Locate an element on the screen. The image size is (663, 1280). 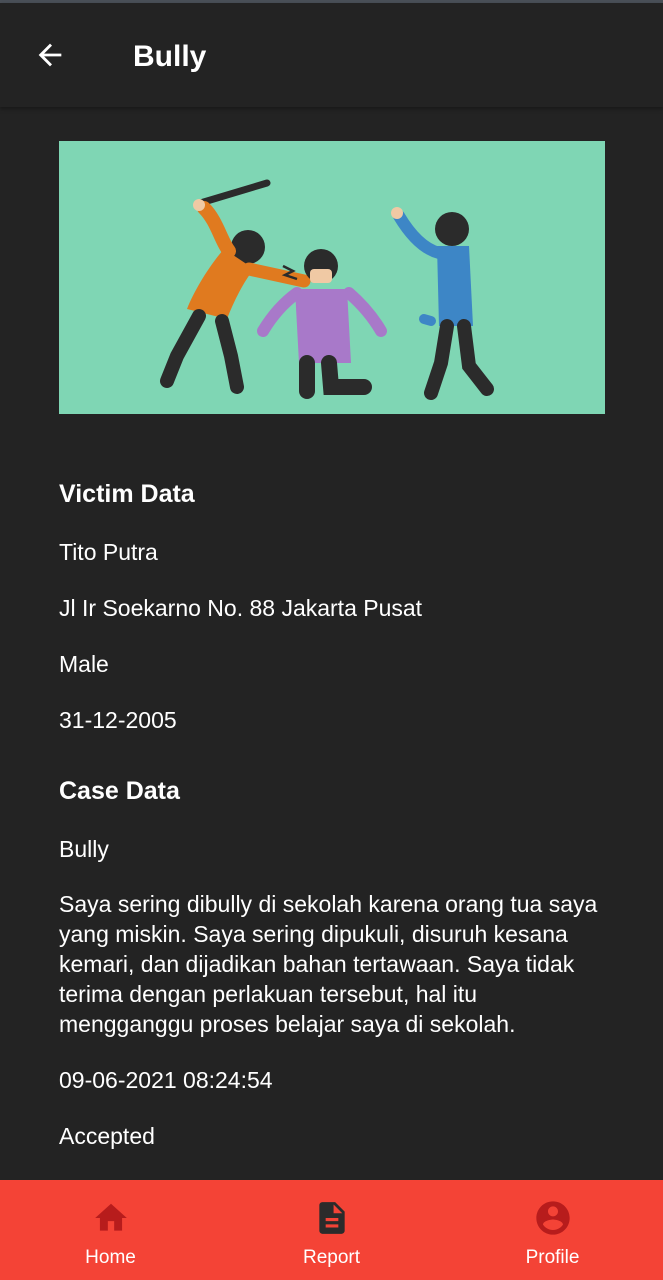
victim-gender: Male is located at coordinates (84, 664).